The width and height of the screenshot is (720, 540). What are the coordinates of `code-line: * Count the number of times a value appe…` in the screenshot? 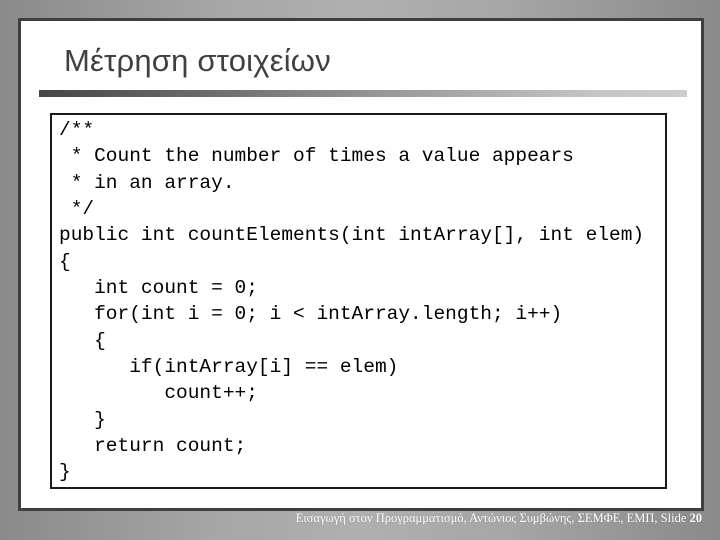 It's located at (316, 156).